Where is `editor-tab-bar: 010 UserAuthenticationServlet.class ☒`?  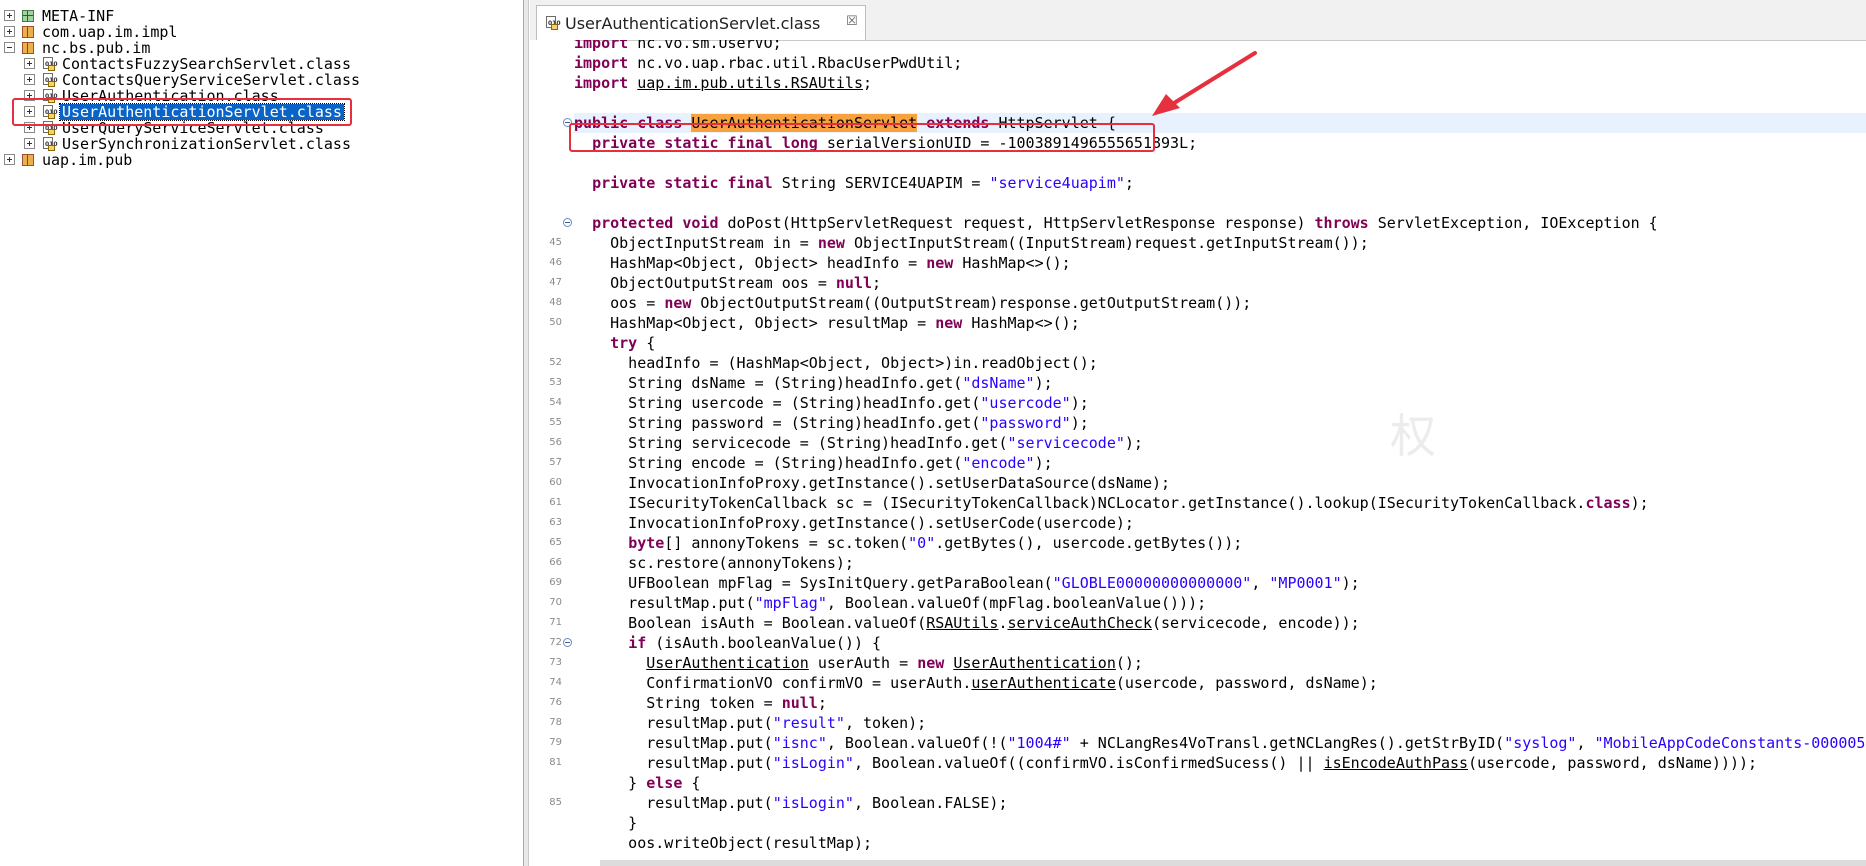 editor-tab-bar: 010 UserAuthenticationServlet.class ☒ is located at coordinates (1198, 20).